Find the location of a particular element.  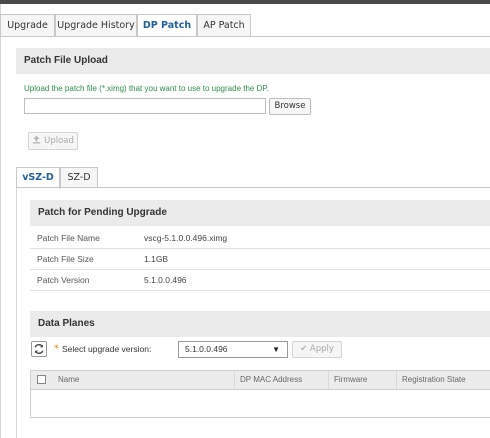

apply-button-label: Apply is located at coordinates (321, 349).